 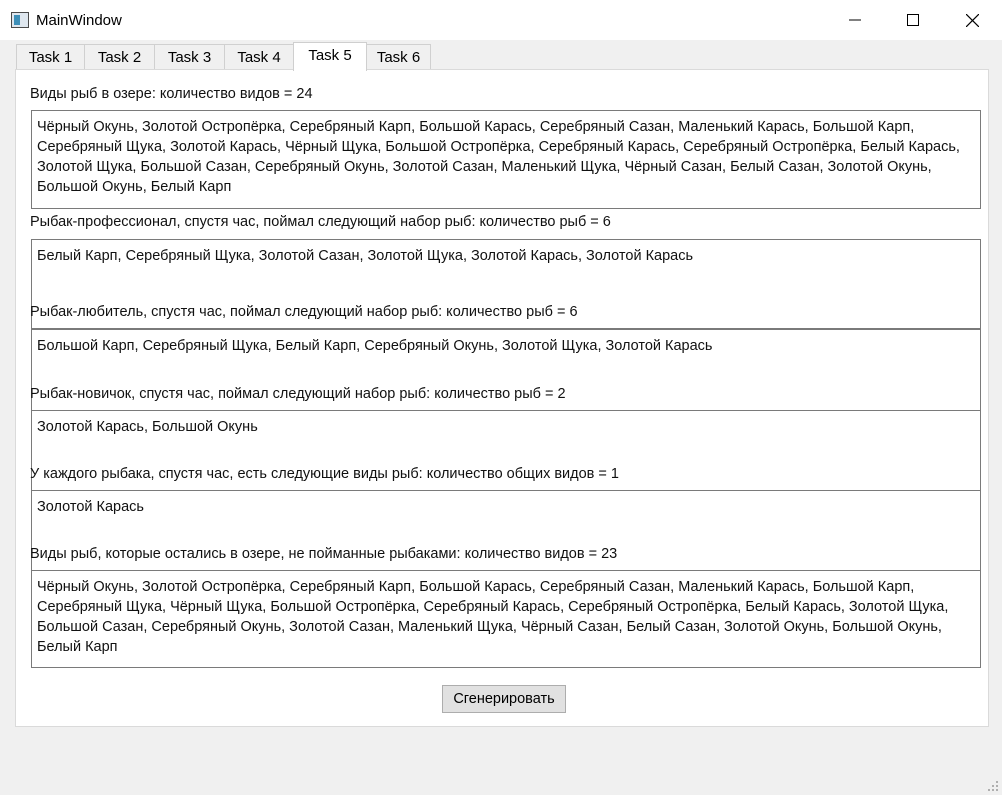 I want to click on close-button, so click(x=972, y=20).